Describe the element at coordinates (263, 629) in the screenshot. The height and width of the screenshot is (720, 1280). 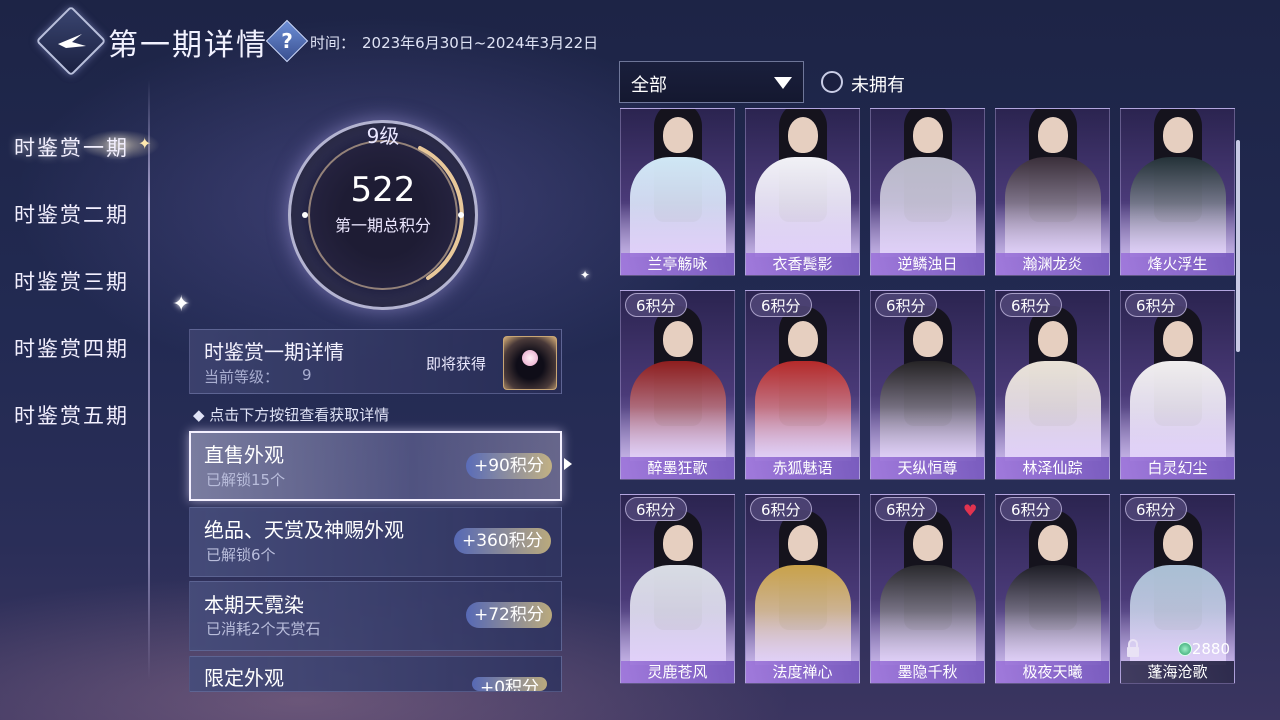
I see `category-subtitle: 已消耗2个天赏石` at that location.